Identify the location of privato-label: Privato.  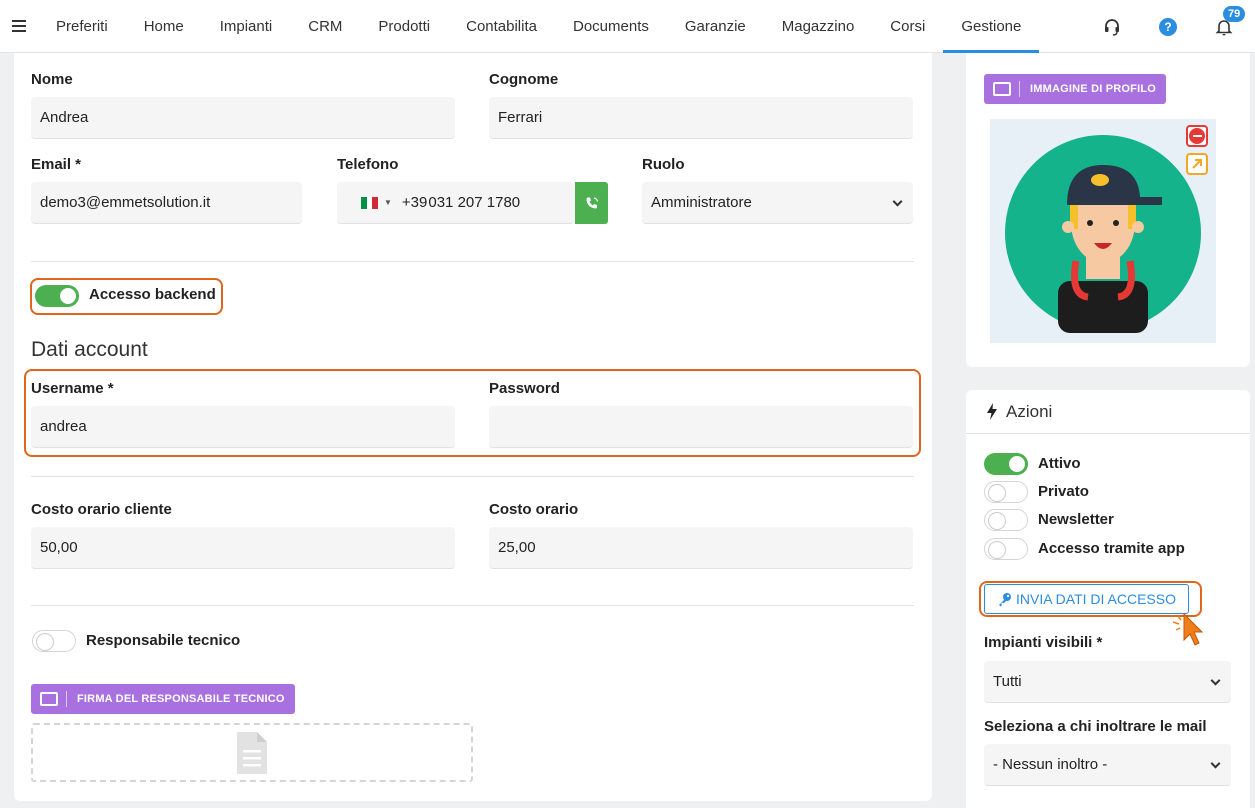
(1063, 491).